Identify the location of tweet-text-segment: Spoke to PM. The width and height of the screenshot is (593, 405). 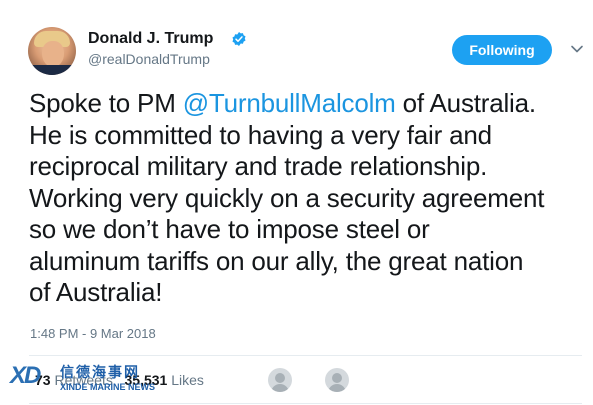
(106, 103).